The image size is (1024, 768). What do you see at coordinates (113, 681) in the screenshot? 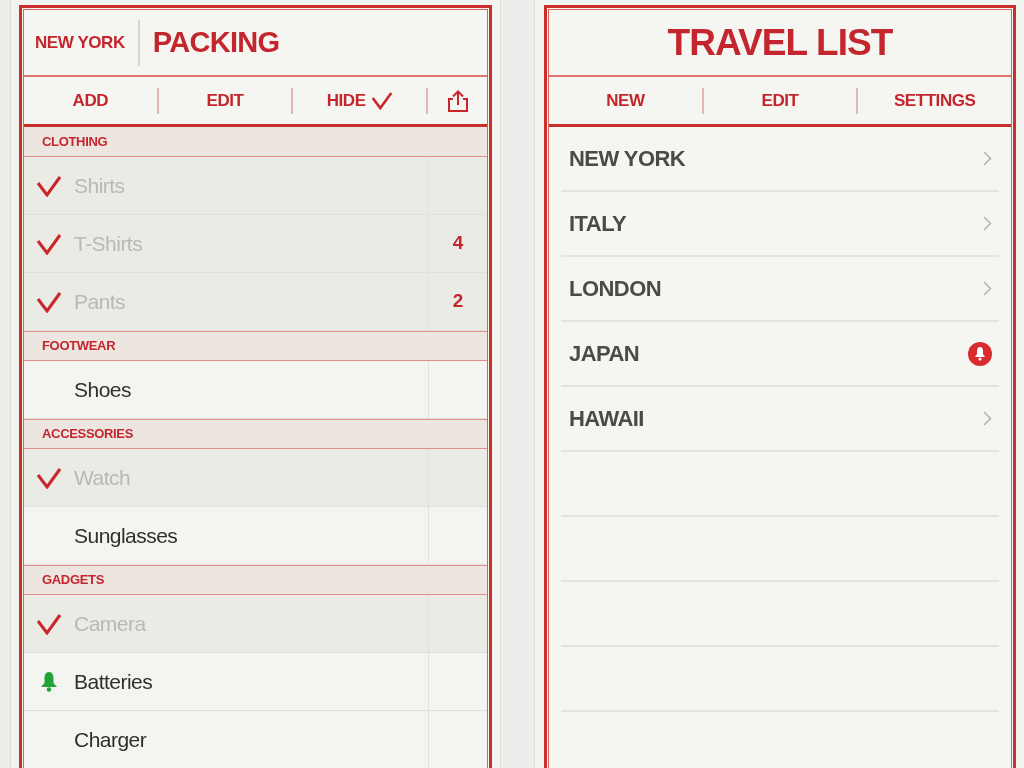
I see `item-name: Batteries` at bounding box center [113, 681].